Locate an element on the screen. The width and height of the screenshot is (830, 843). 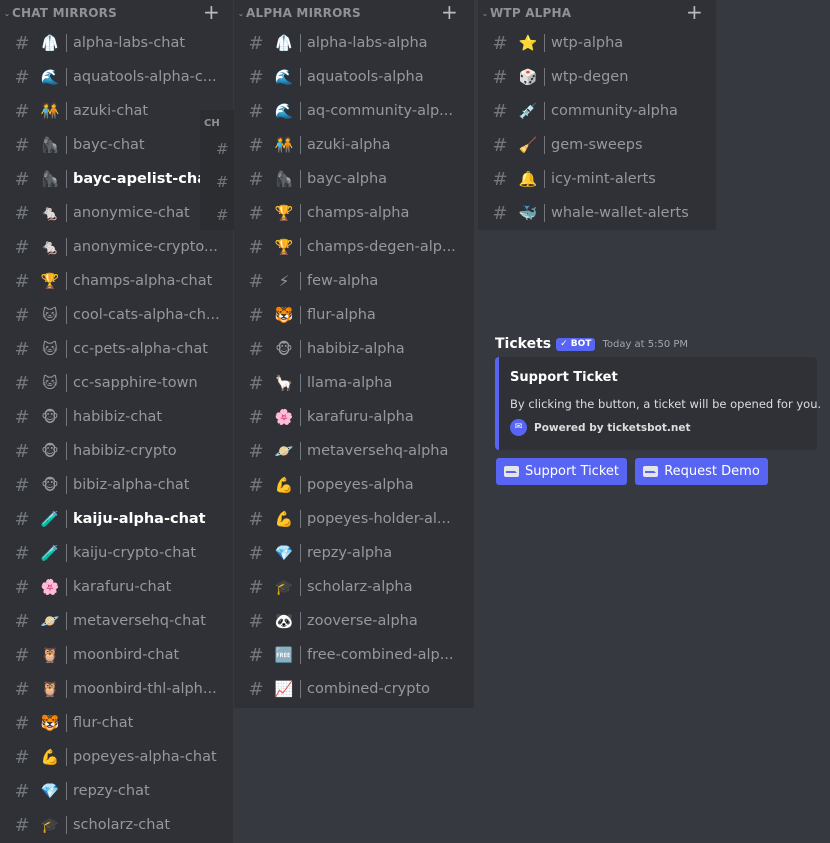
channel-item: # 🥼 alpha-labs-alpha is located at coordinates (354, 43).